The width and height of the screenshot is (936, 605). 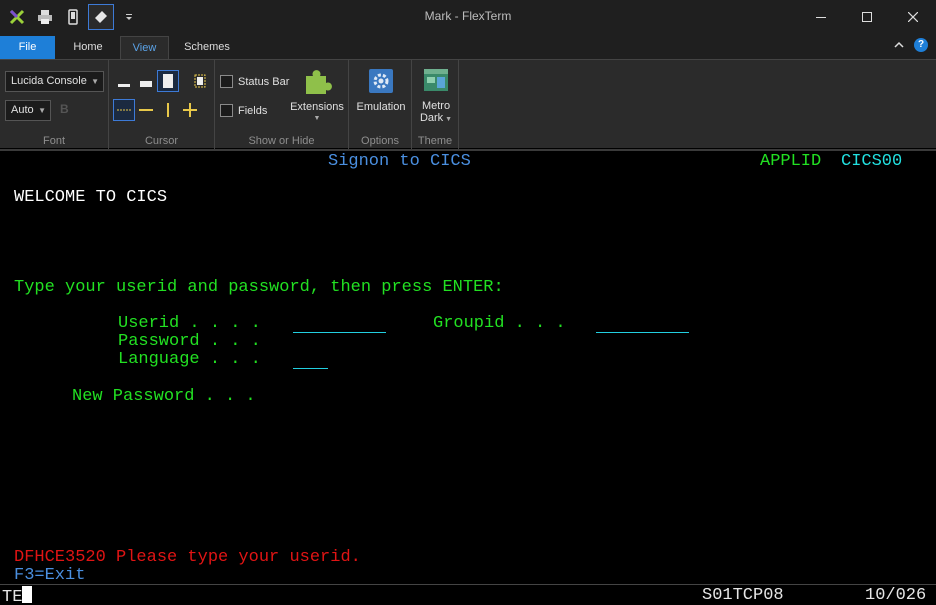 What do you see at coordinates (64, 109) in the screenshot?
I see `bold-button: B` at bounding box center [64, 109].